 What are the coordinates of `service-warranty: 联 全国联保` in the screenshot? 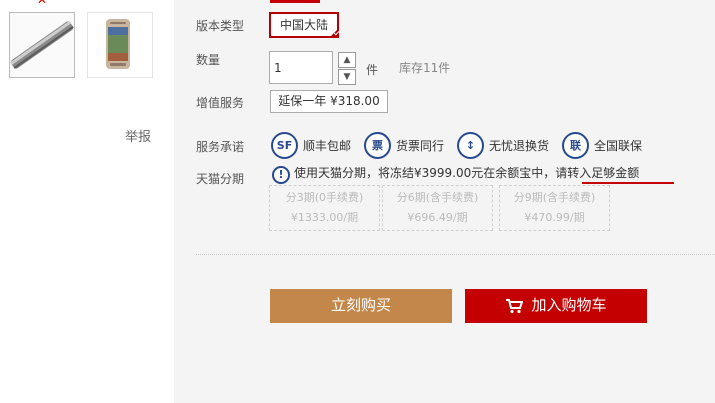 It's located at (602, 145).